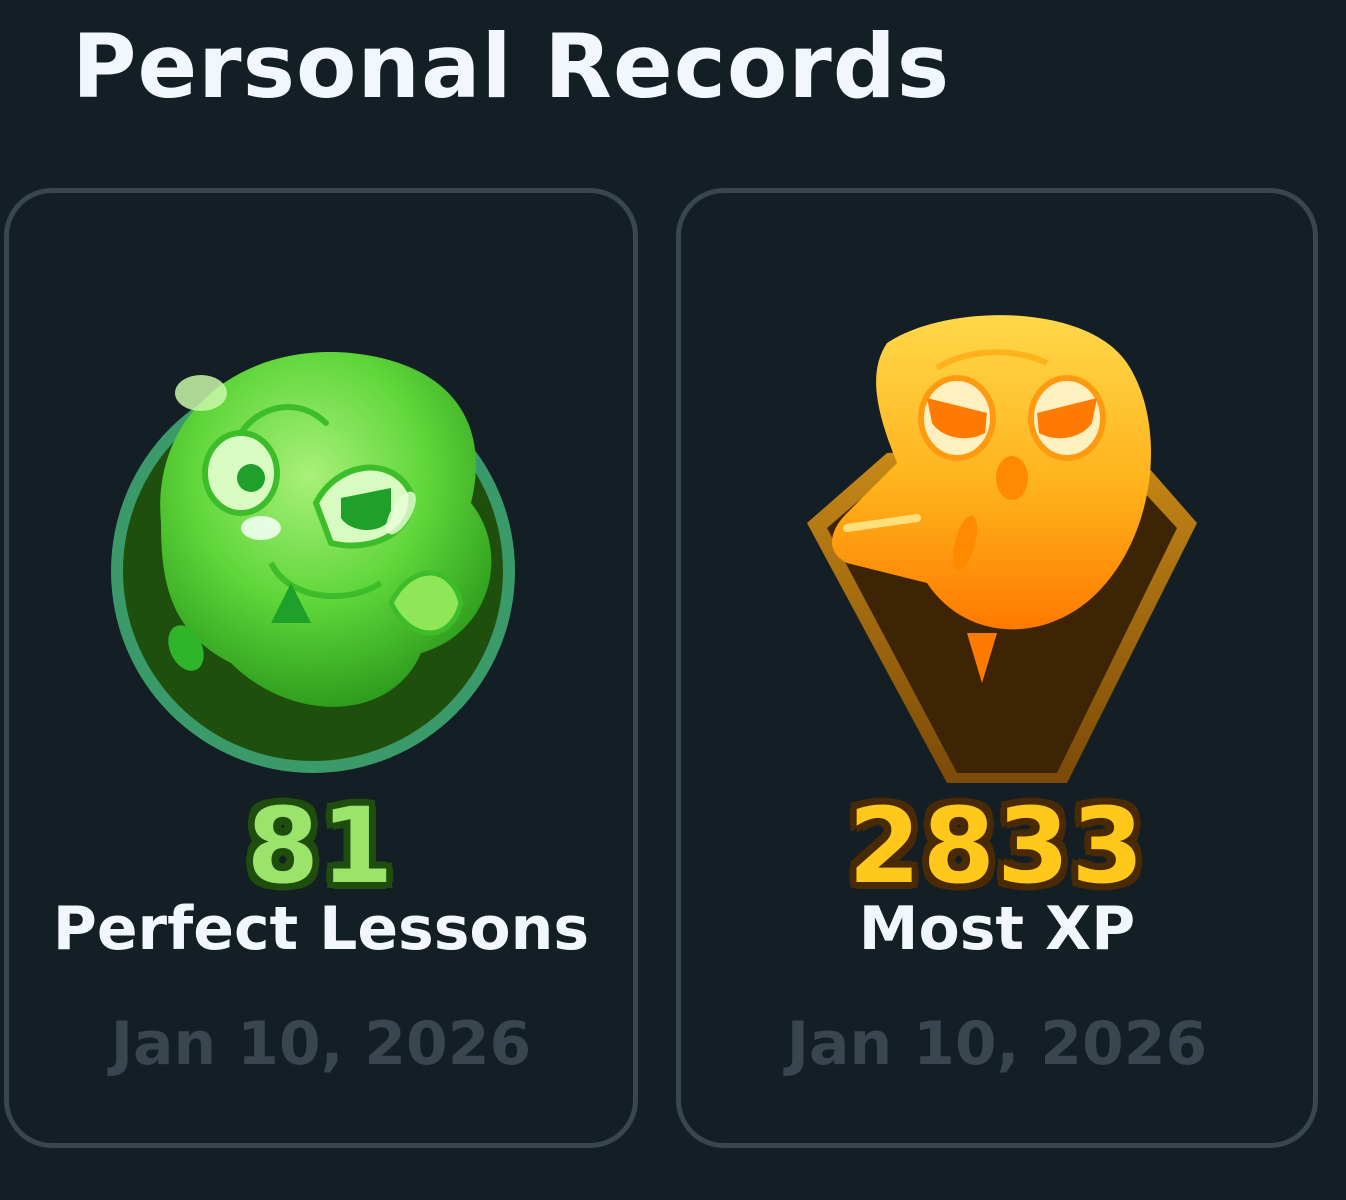 Image resolution: width=1346 pixels, height=1200 pixels. I want to click on record-date-perfect-lessons: Jan 10, 2026, so click(321, 1044).